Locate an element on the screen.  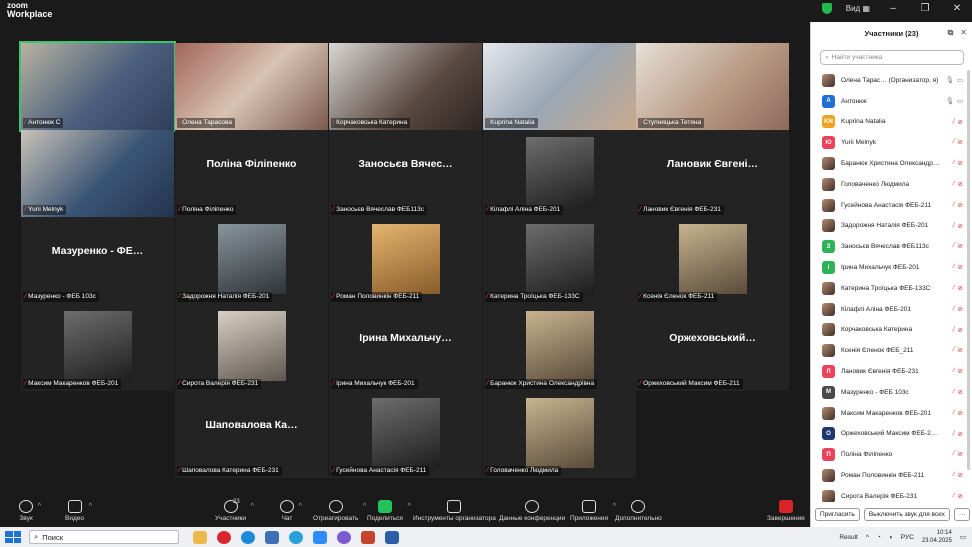
participant-video-tile: ⁄ Ксенія Єленок ФЕБ-211 is located at coordinates (712, 260).